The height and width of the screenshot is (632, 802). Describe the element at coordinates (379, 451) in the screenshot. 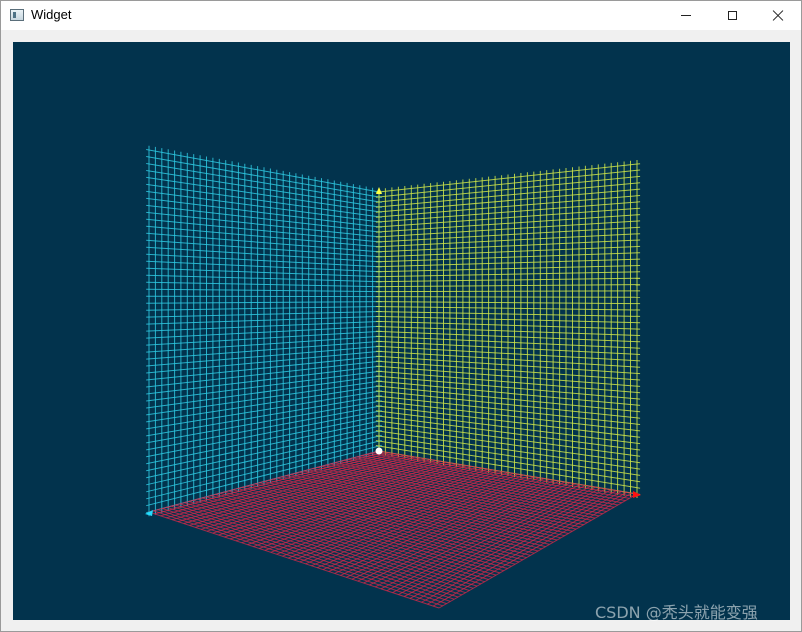

I see `origin-marker` at that location.